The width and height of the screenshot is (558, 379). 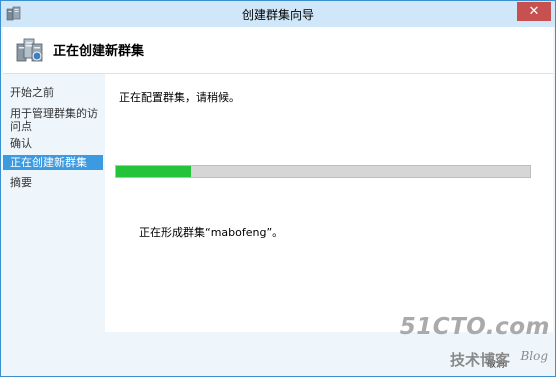 I want to click on title-bar: 创建群集向导 ✕, so click(x=278, y=14).